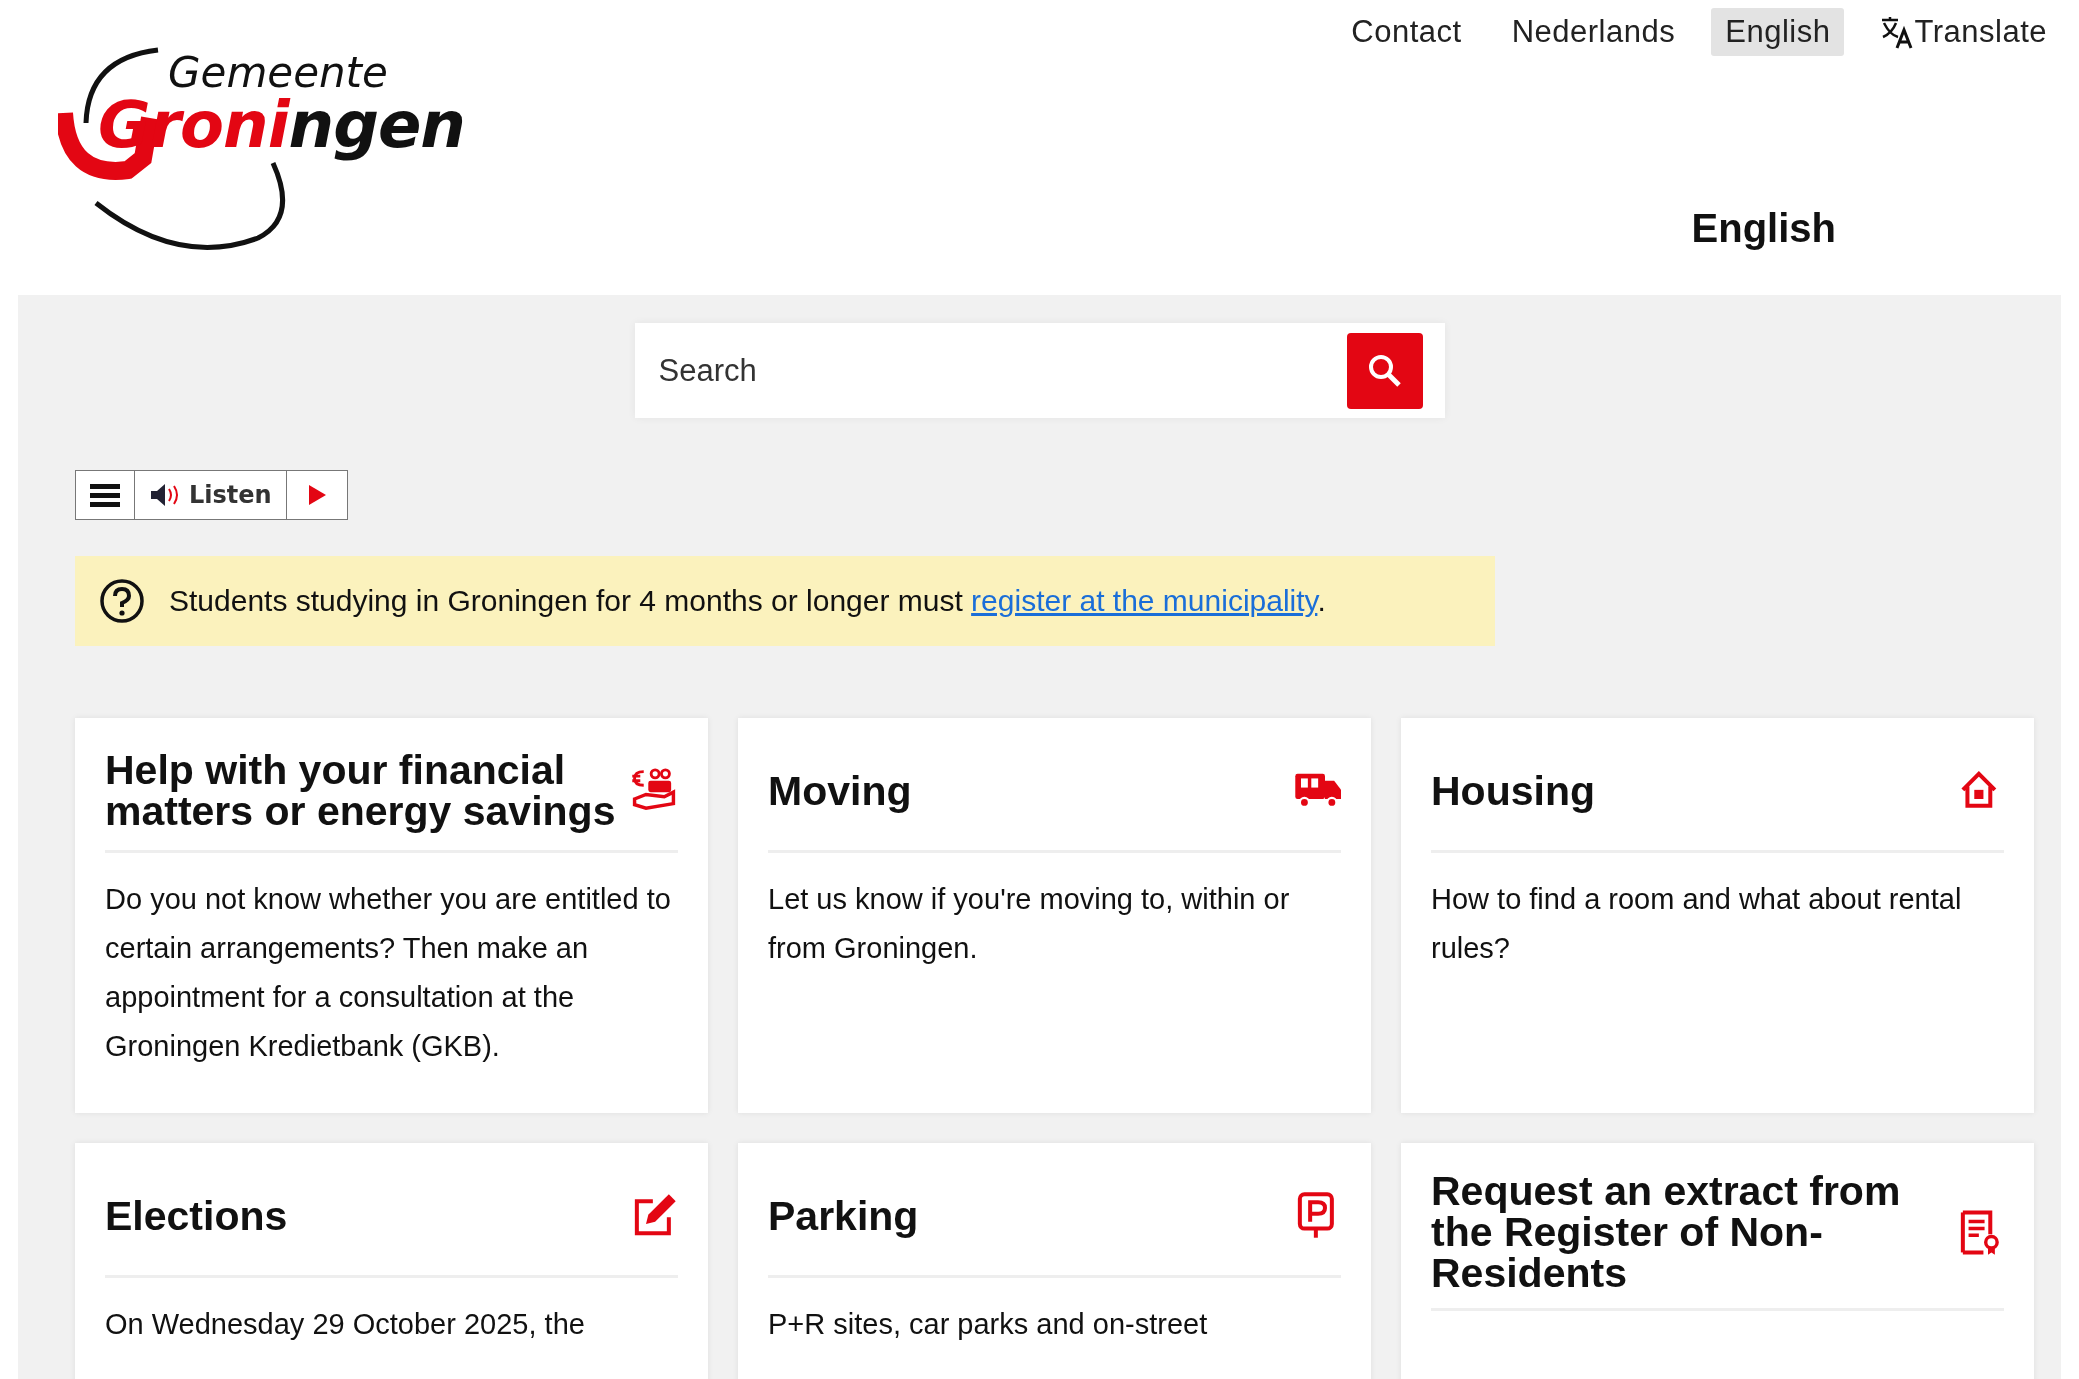 The image size is (2079, 1379). Describe the element at coordinates (1144, 600) in the screenshot. I see `register-link: register at the municipality` at that location.